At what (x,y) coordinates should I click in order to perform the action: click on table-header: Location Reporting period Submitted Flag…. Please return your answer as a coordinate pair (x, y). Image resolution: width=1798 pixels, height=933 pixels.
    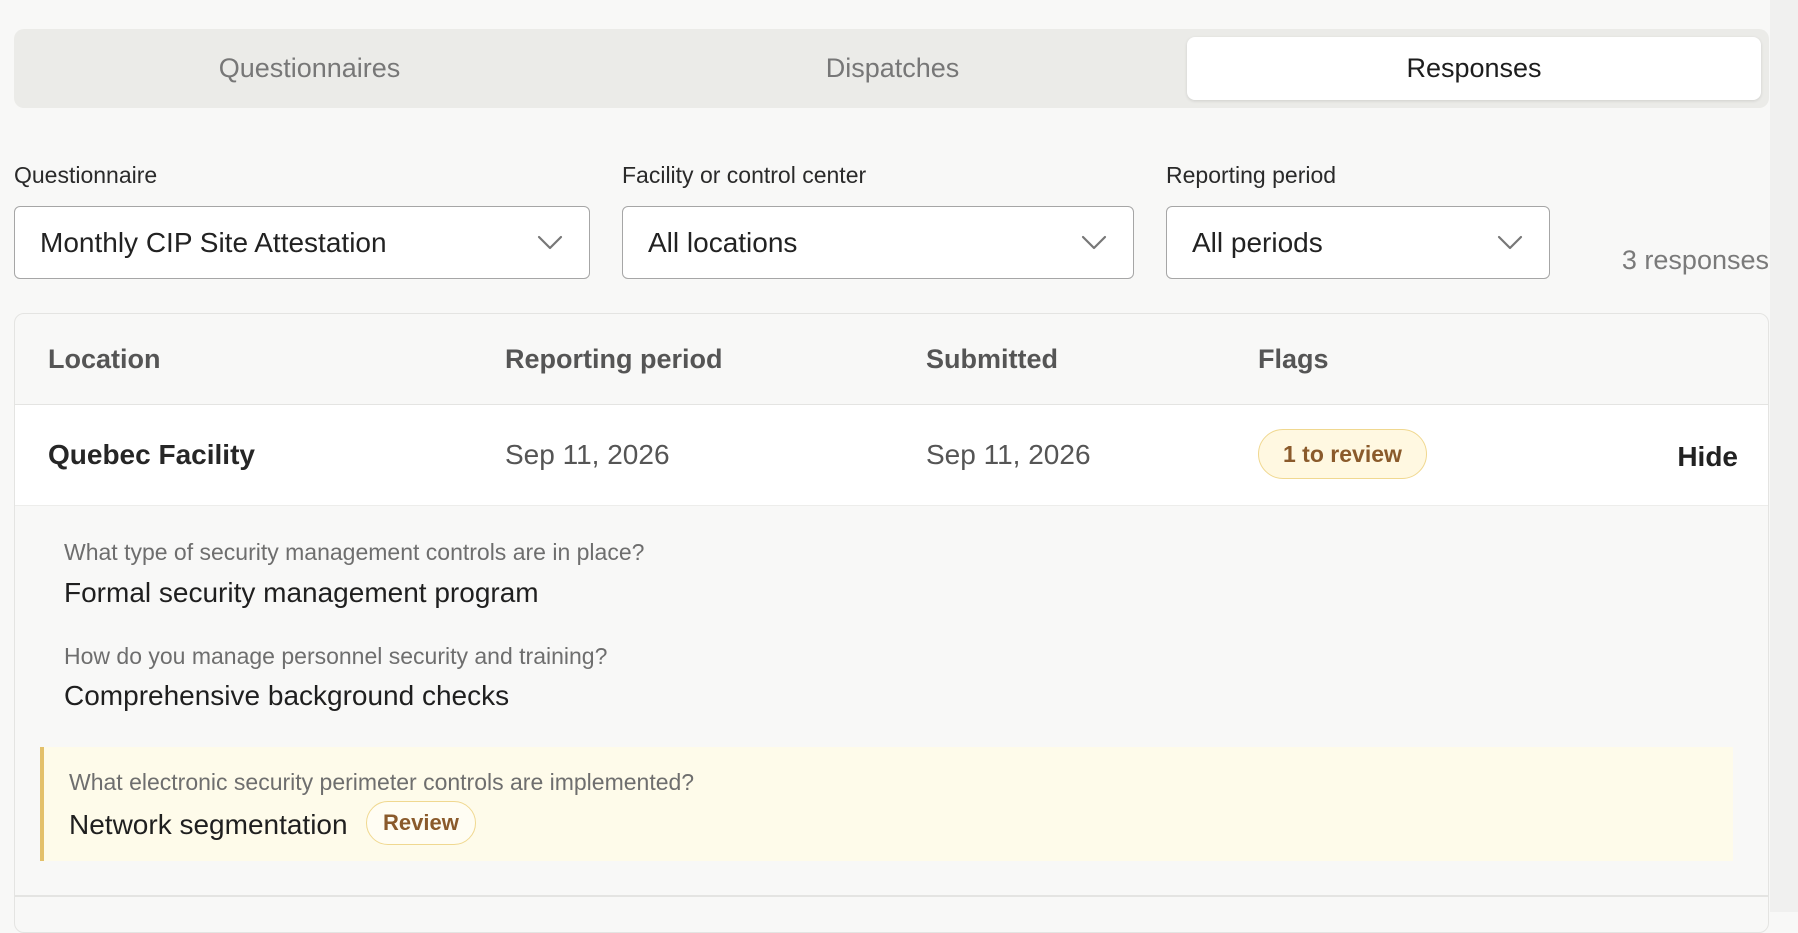
    Looking at the image, I should click on (891, 359).